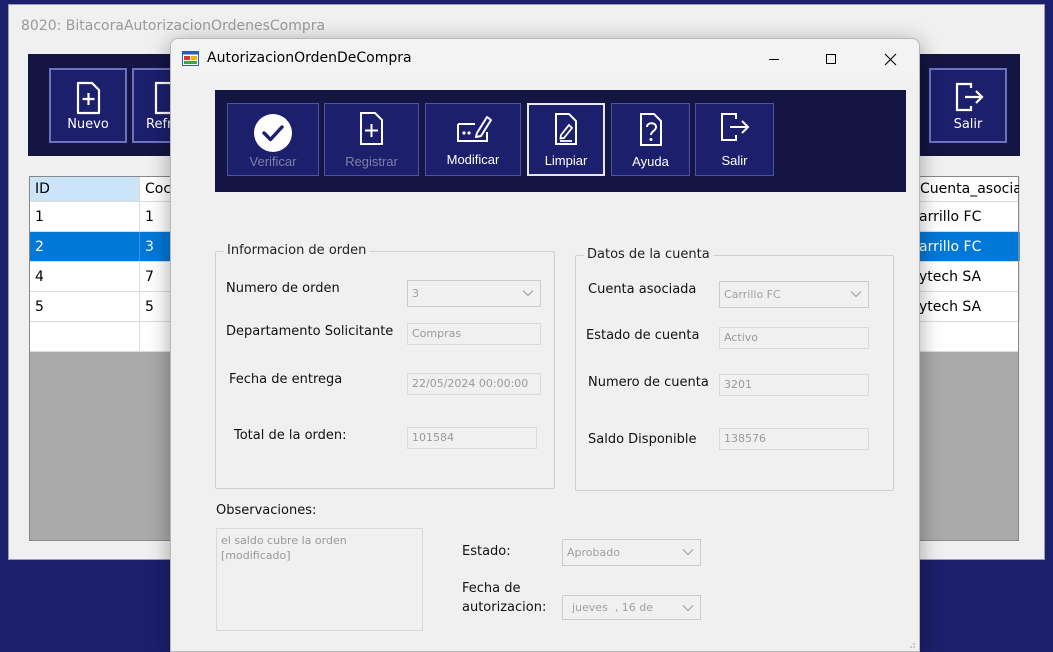 Image resolution: width=1053 pixels, height=652 pixels. What do you see at coordinates (284, 540) in the screenshot?
I see `observations-line: el saldo cubre la orden` at bounding box center [284, 540].